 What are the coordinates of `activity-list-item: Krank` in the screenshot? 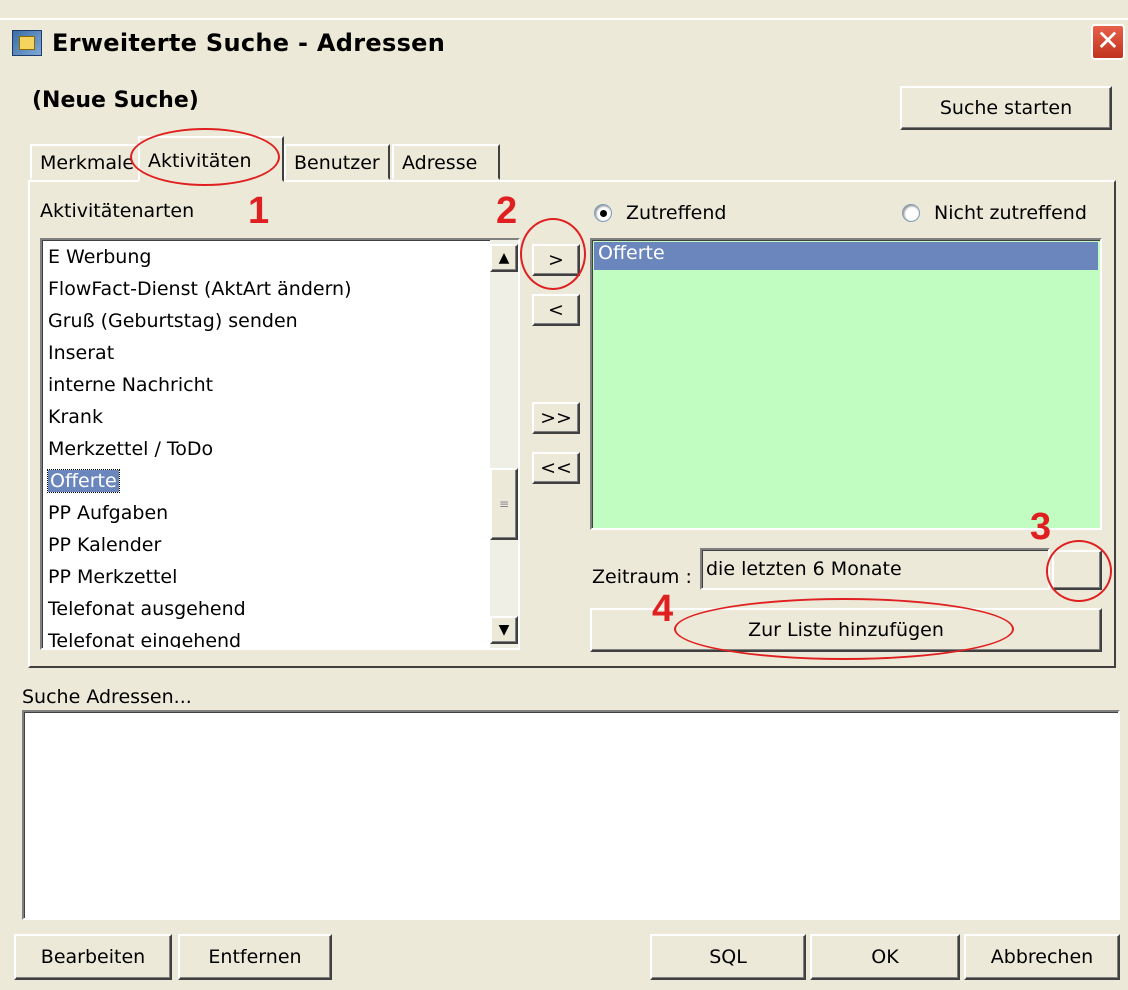 It's located at (75, 417).